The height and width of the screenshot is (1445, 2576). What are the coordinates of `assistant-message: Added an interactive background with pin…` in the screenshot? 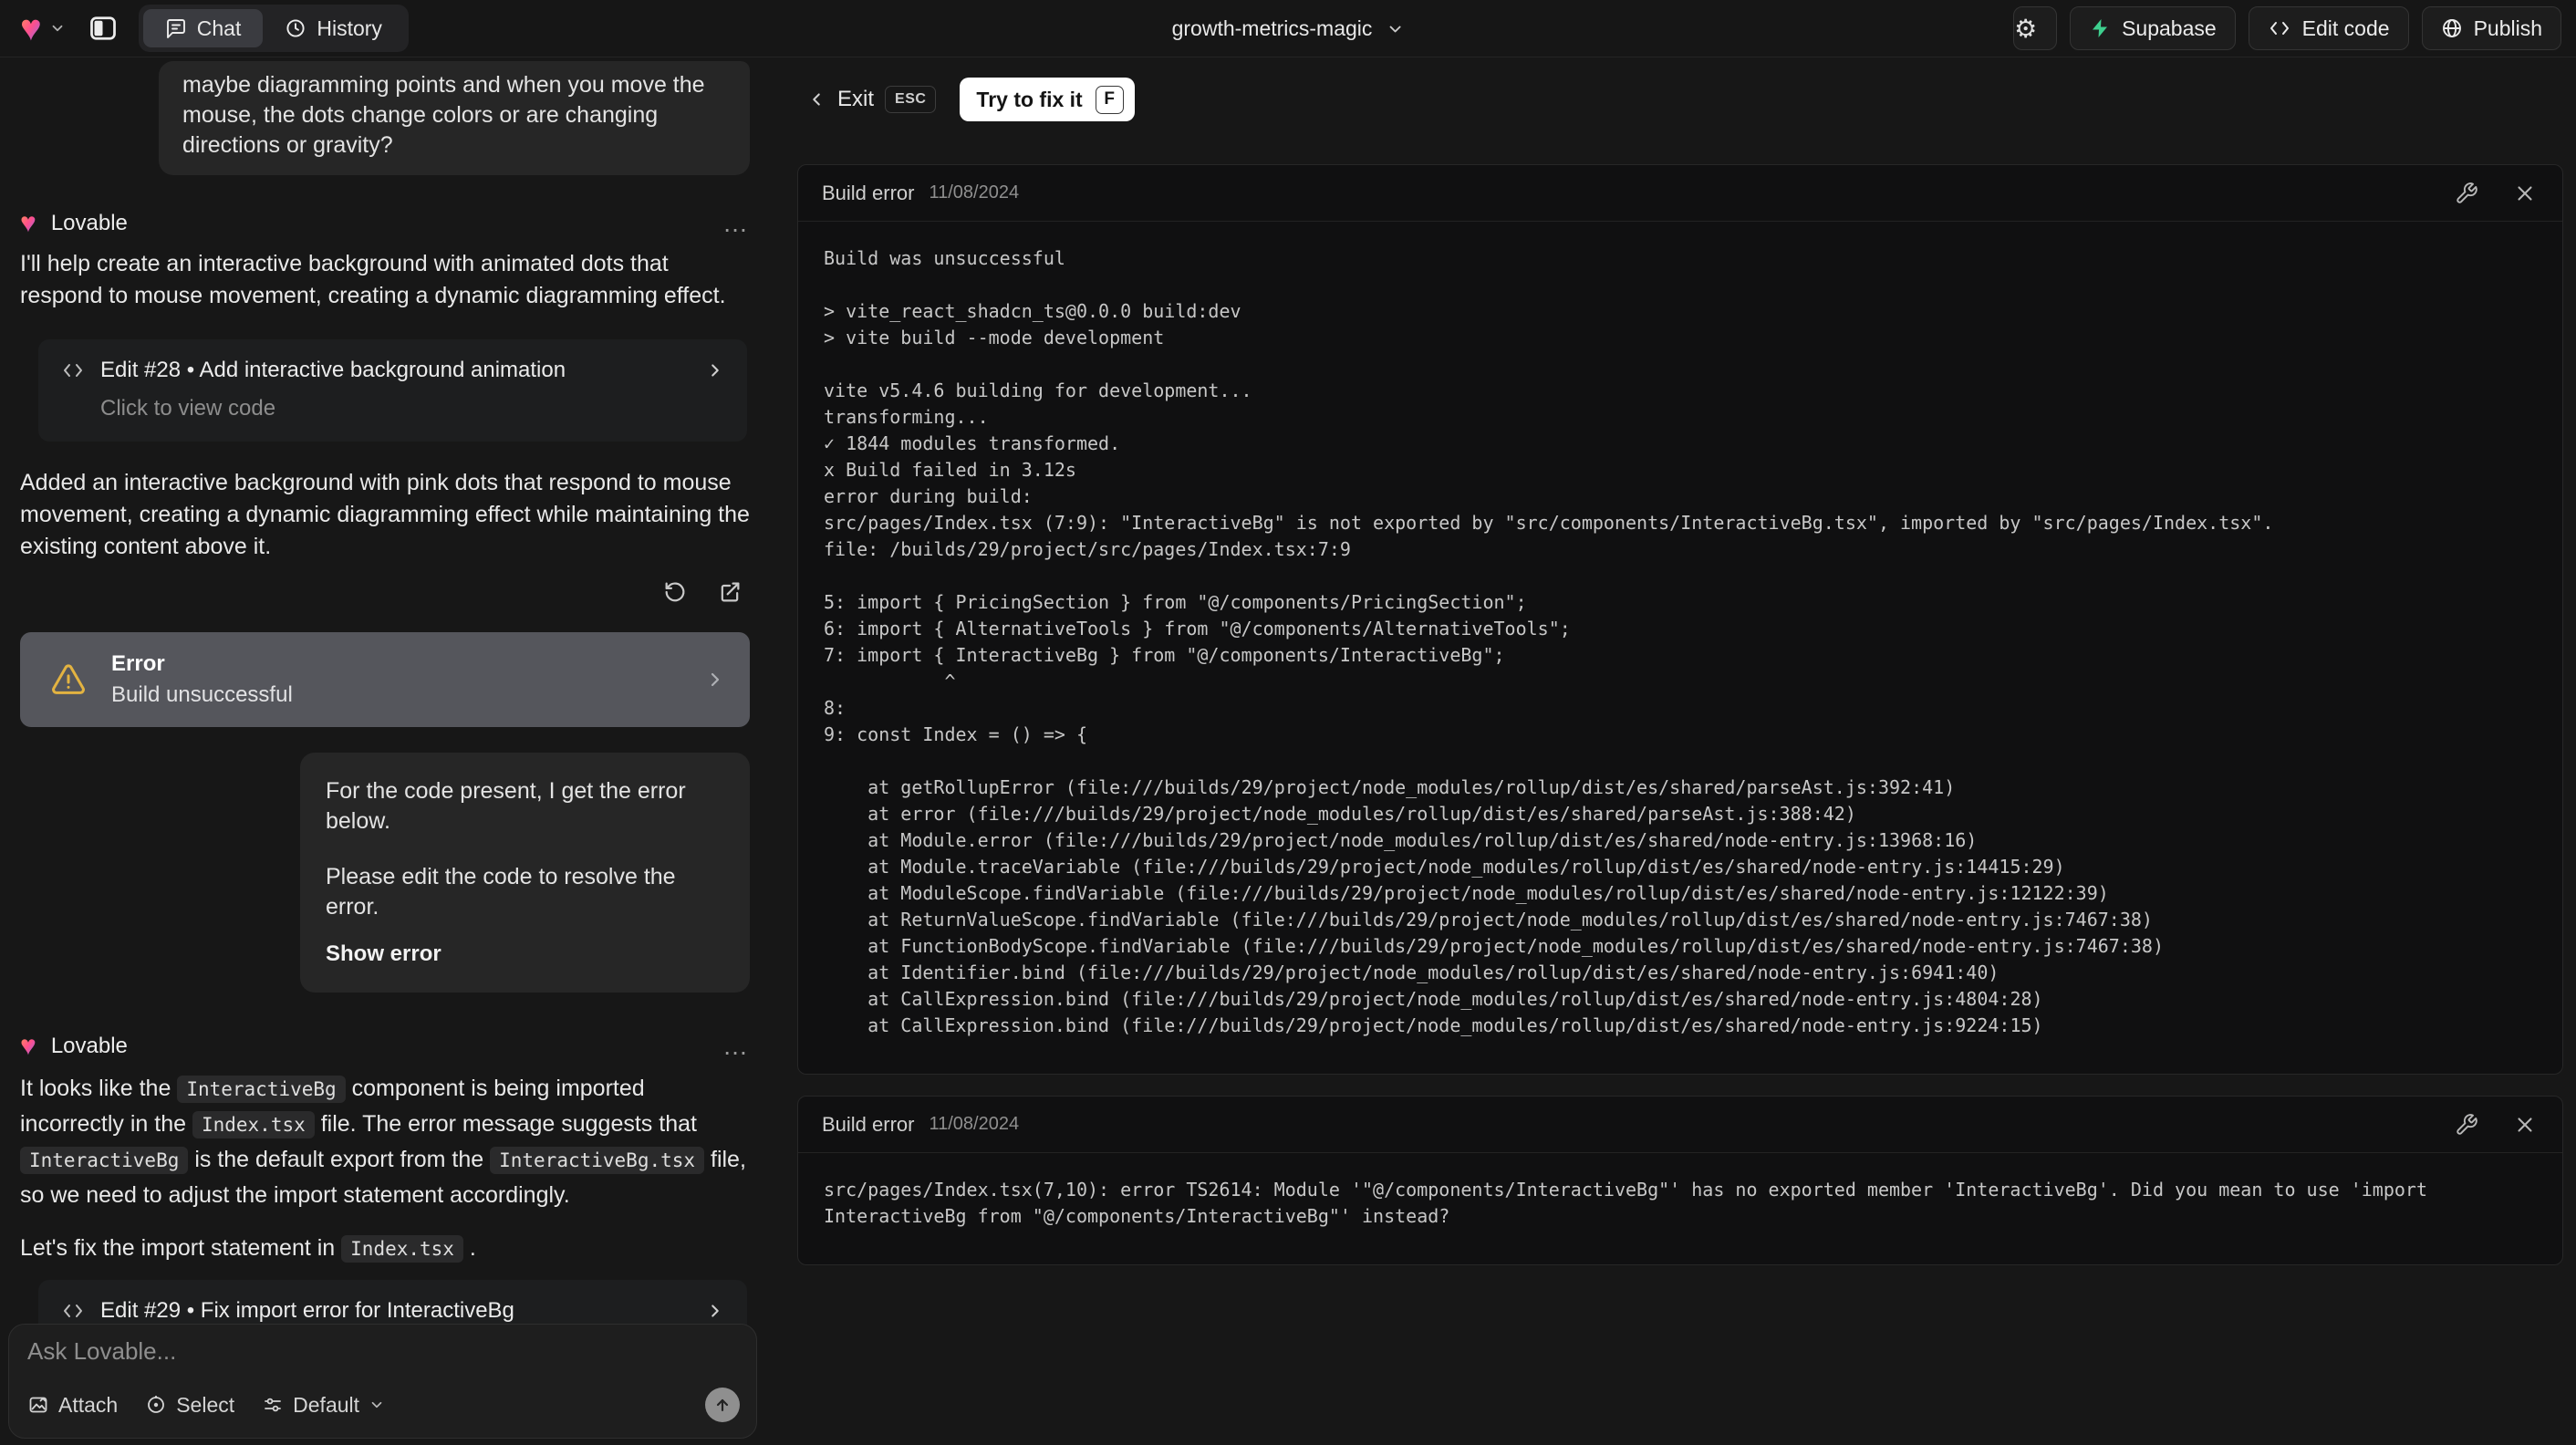 It's located at (385, 515).